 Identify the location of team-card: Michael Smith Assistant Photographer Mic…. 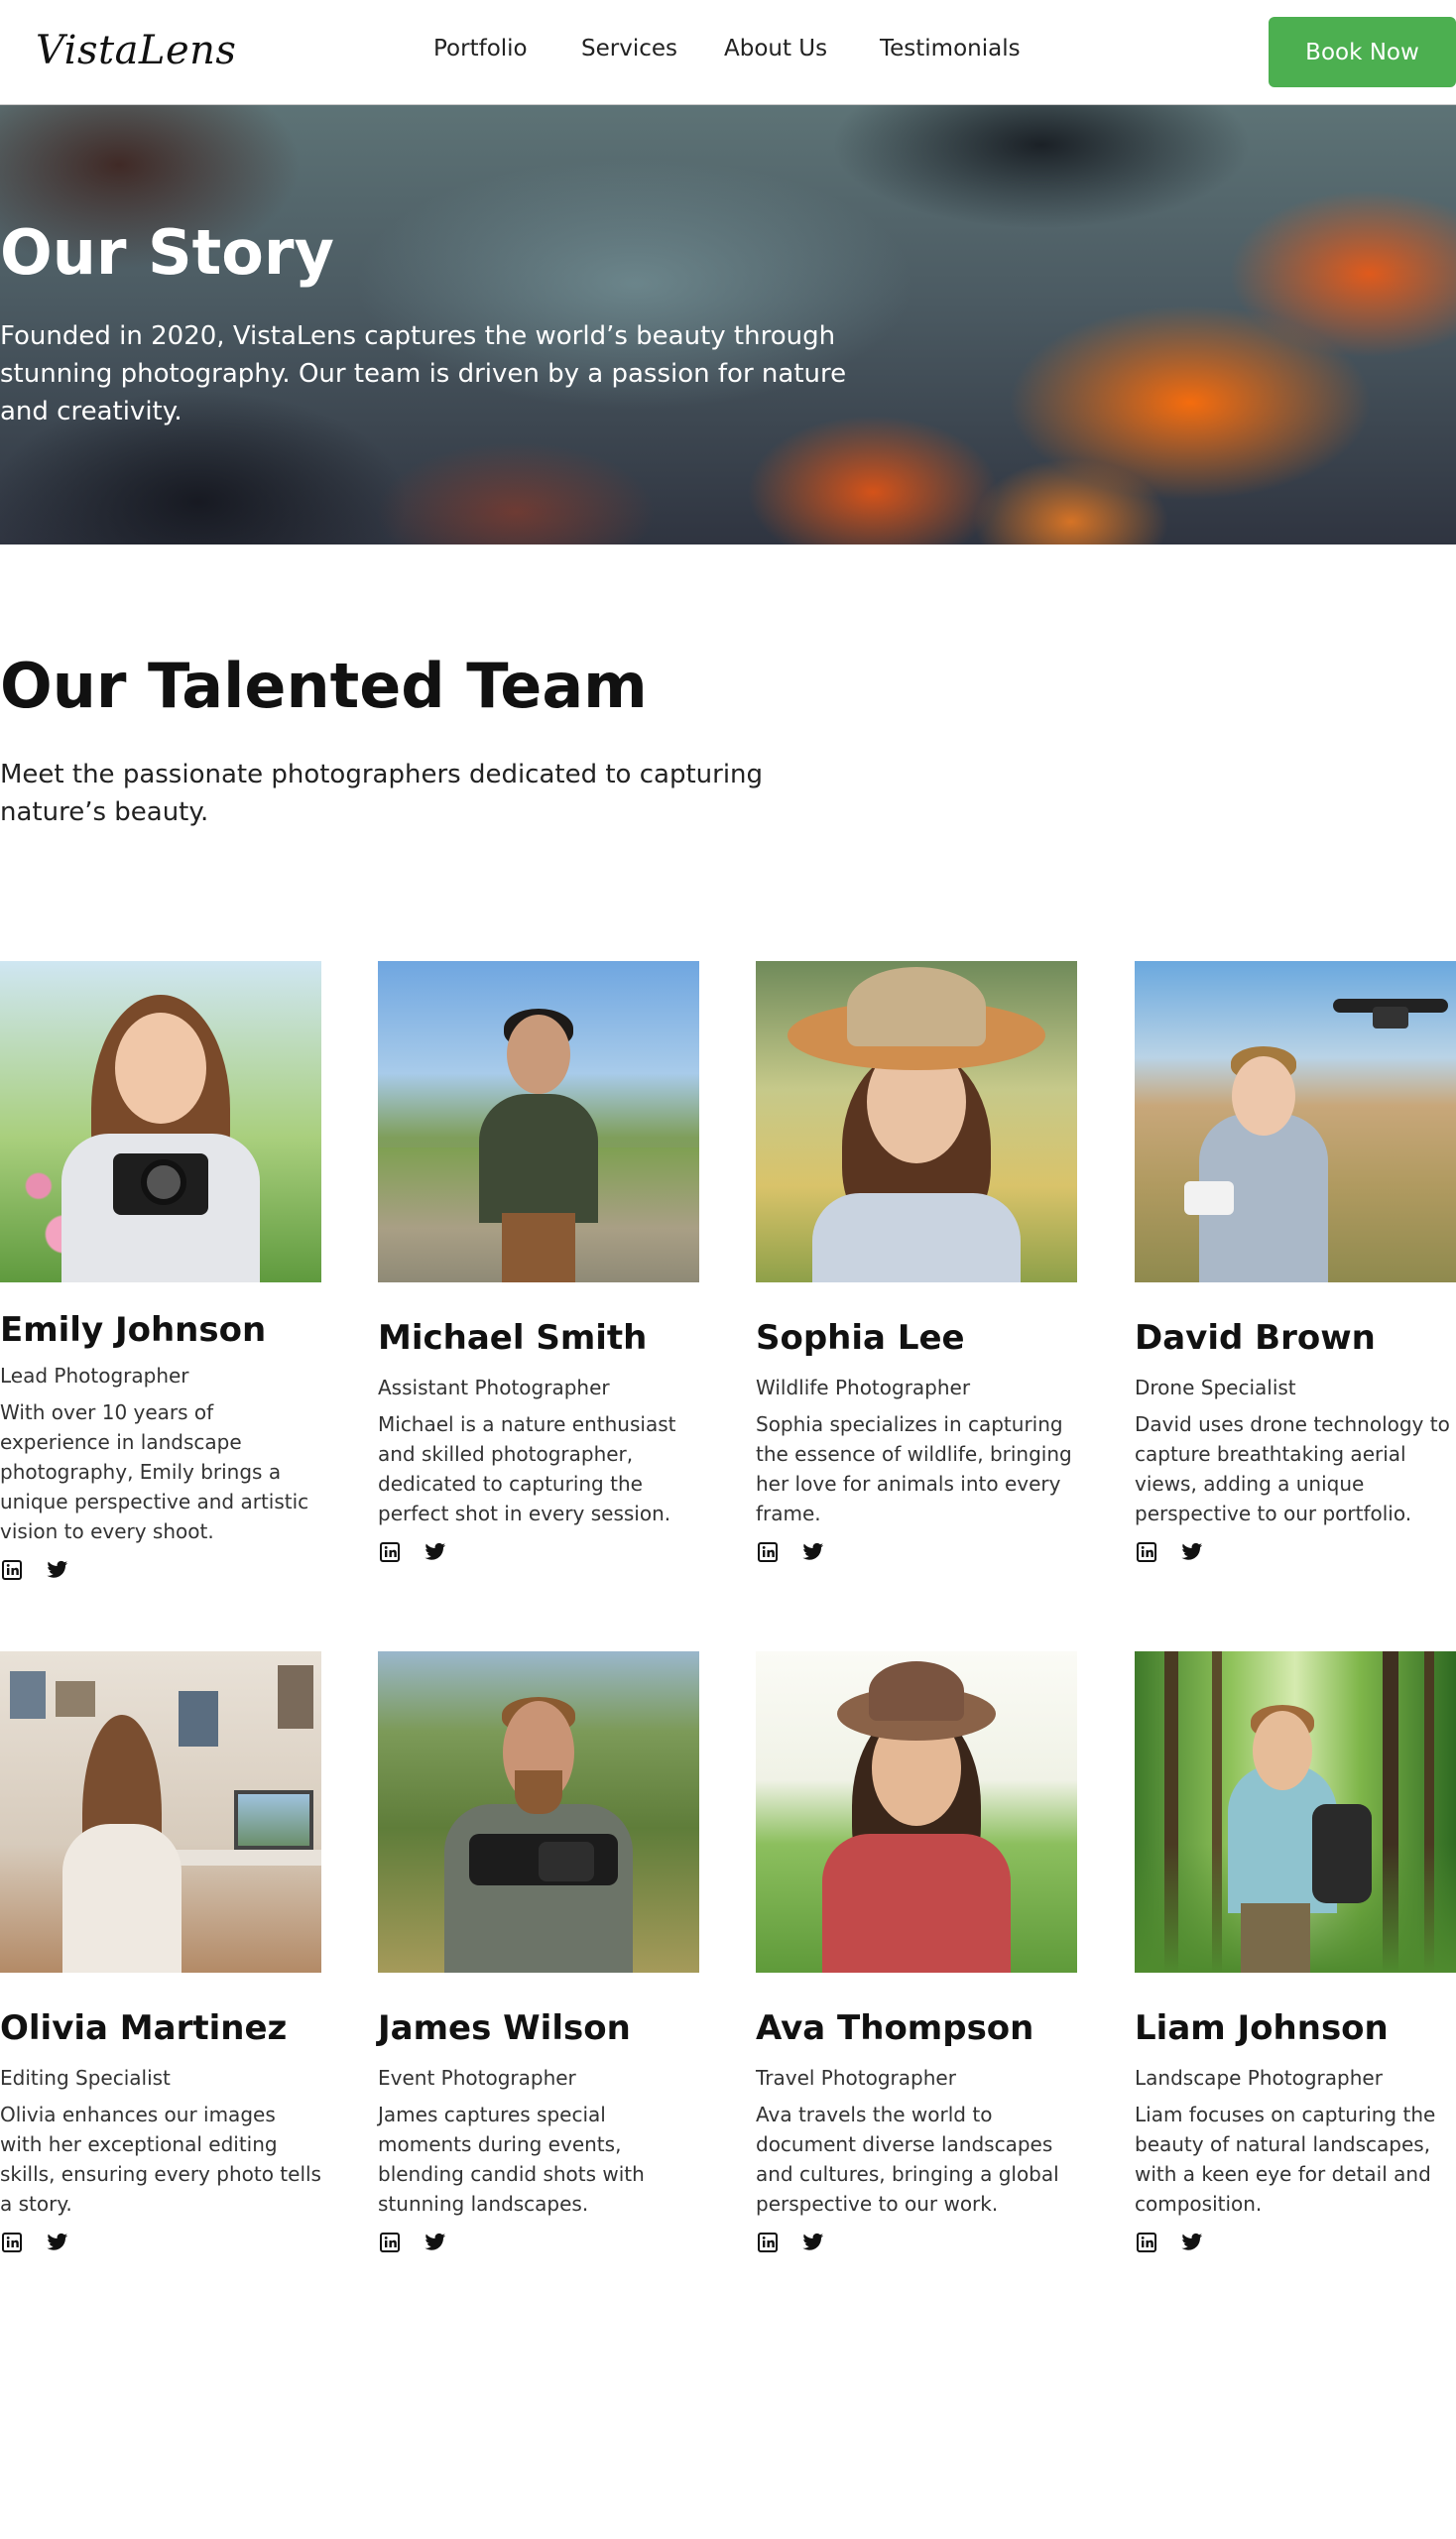
(538, 1263).